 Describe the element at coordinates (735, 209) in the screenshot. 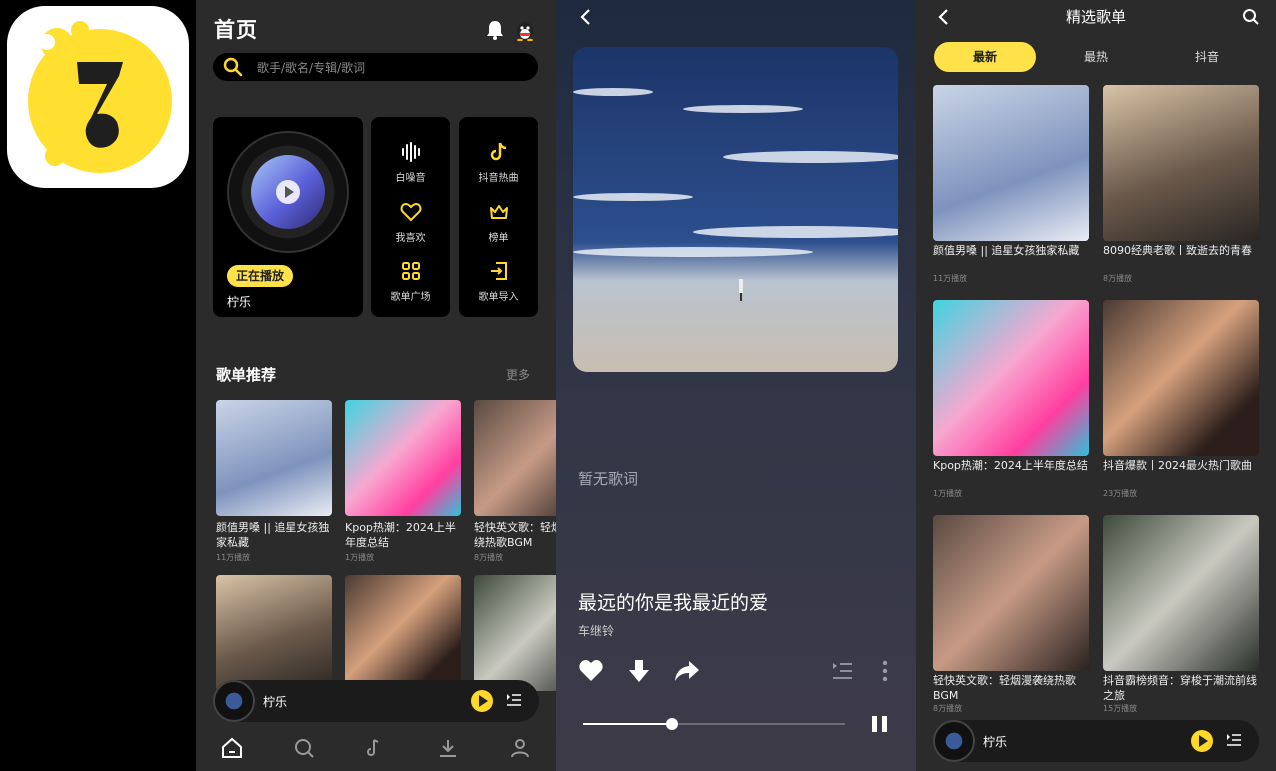

I see `album-artwork` at that location.